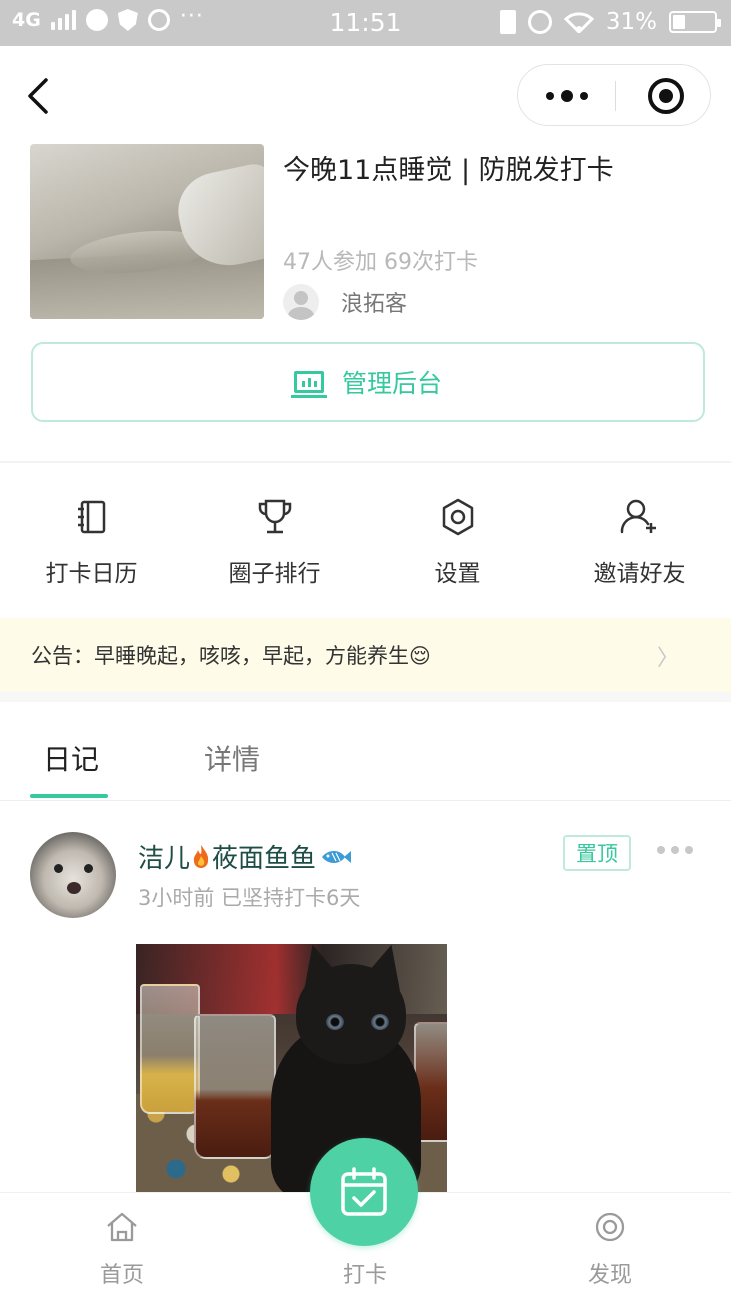 This screenshot has width=731, height=1299. I want to click on post-author: 洁儿 莜面鱼鱼, so click(245, 856).